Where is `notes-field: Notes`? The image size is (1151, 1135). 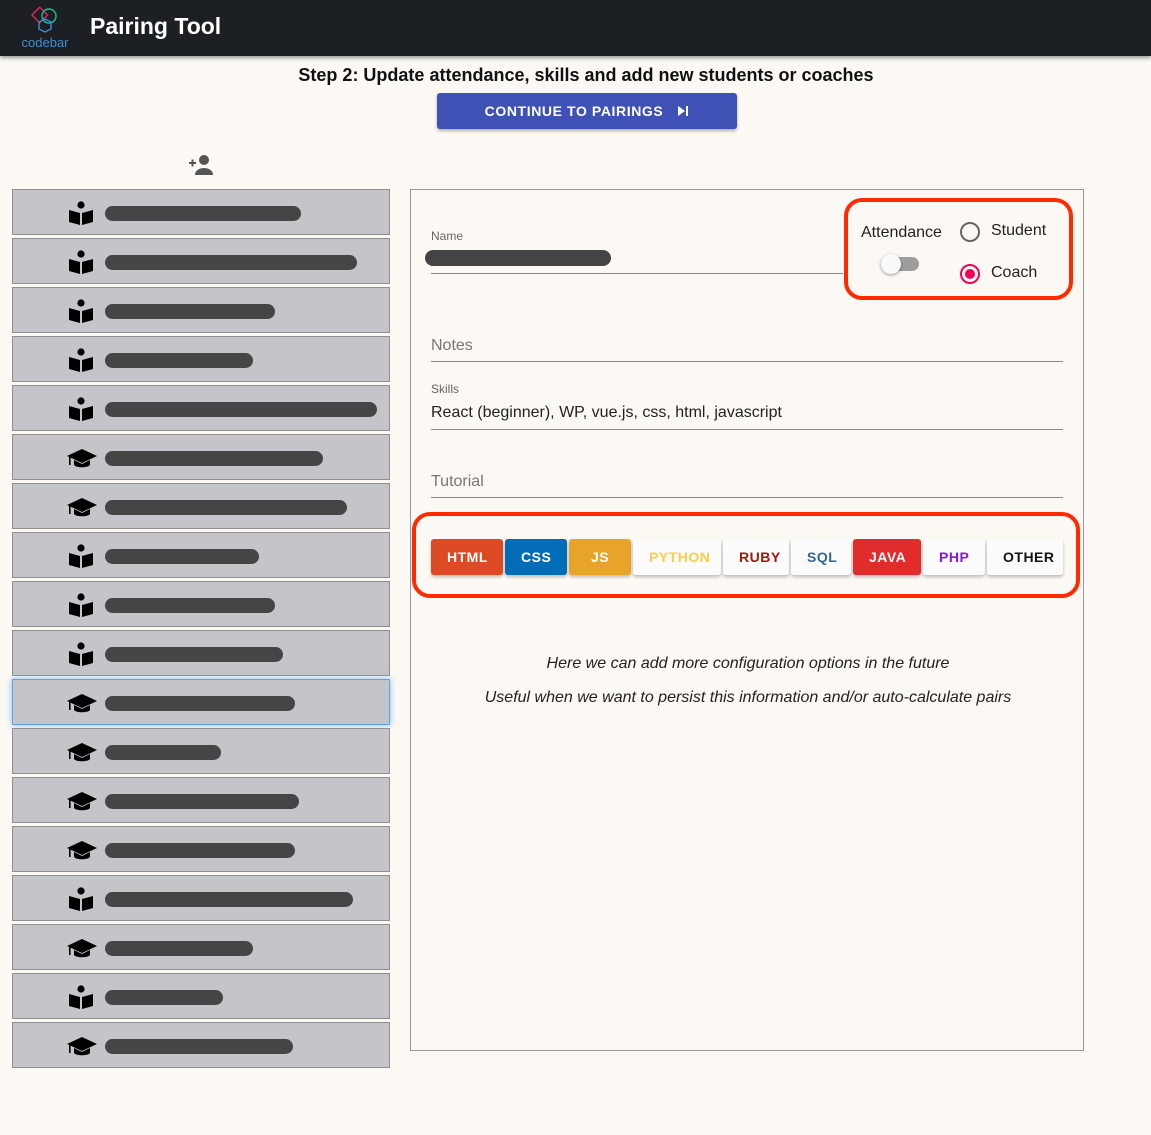 notes-field: Notes is located at coordinates (747, 346).